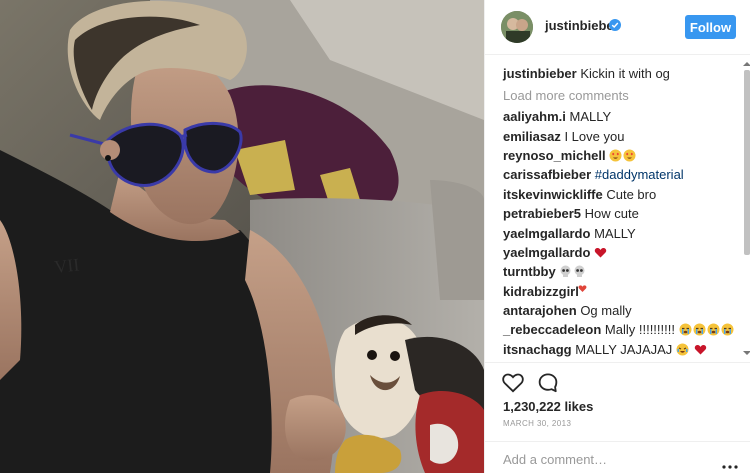 The height and width of the screenshot is (474, 750). I want to click on comment-row: kidrabizzgirl, so click(545, 292).